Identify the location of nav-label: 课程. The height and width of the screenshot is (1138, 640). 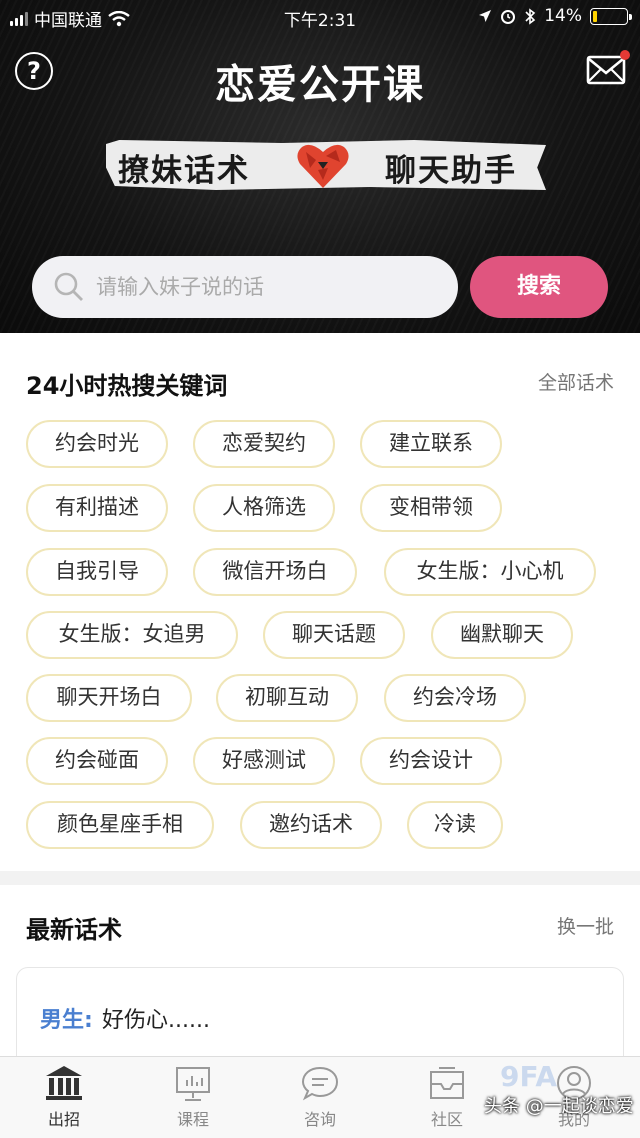
(192, 1119).